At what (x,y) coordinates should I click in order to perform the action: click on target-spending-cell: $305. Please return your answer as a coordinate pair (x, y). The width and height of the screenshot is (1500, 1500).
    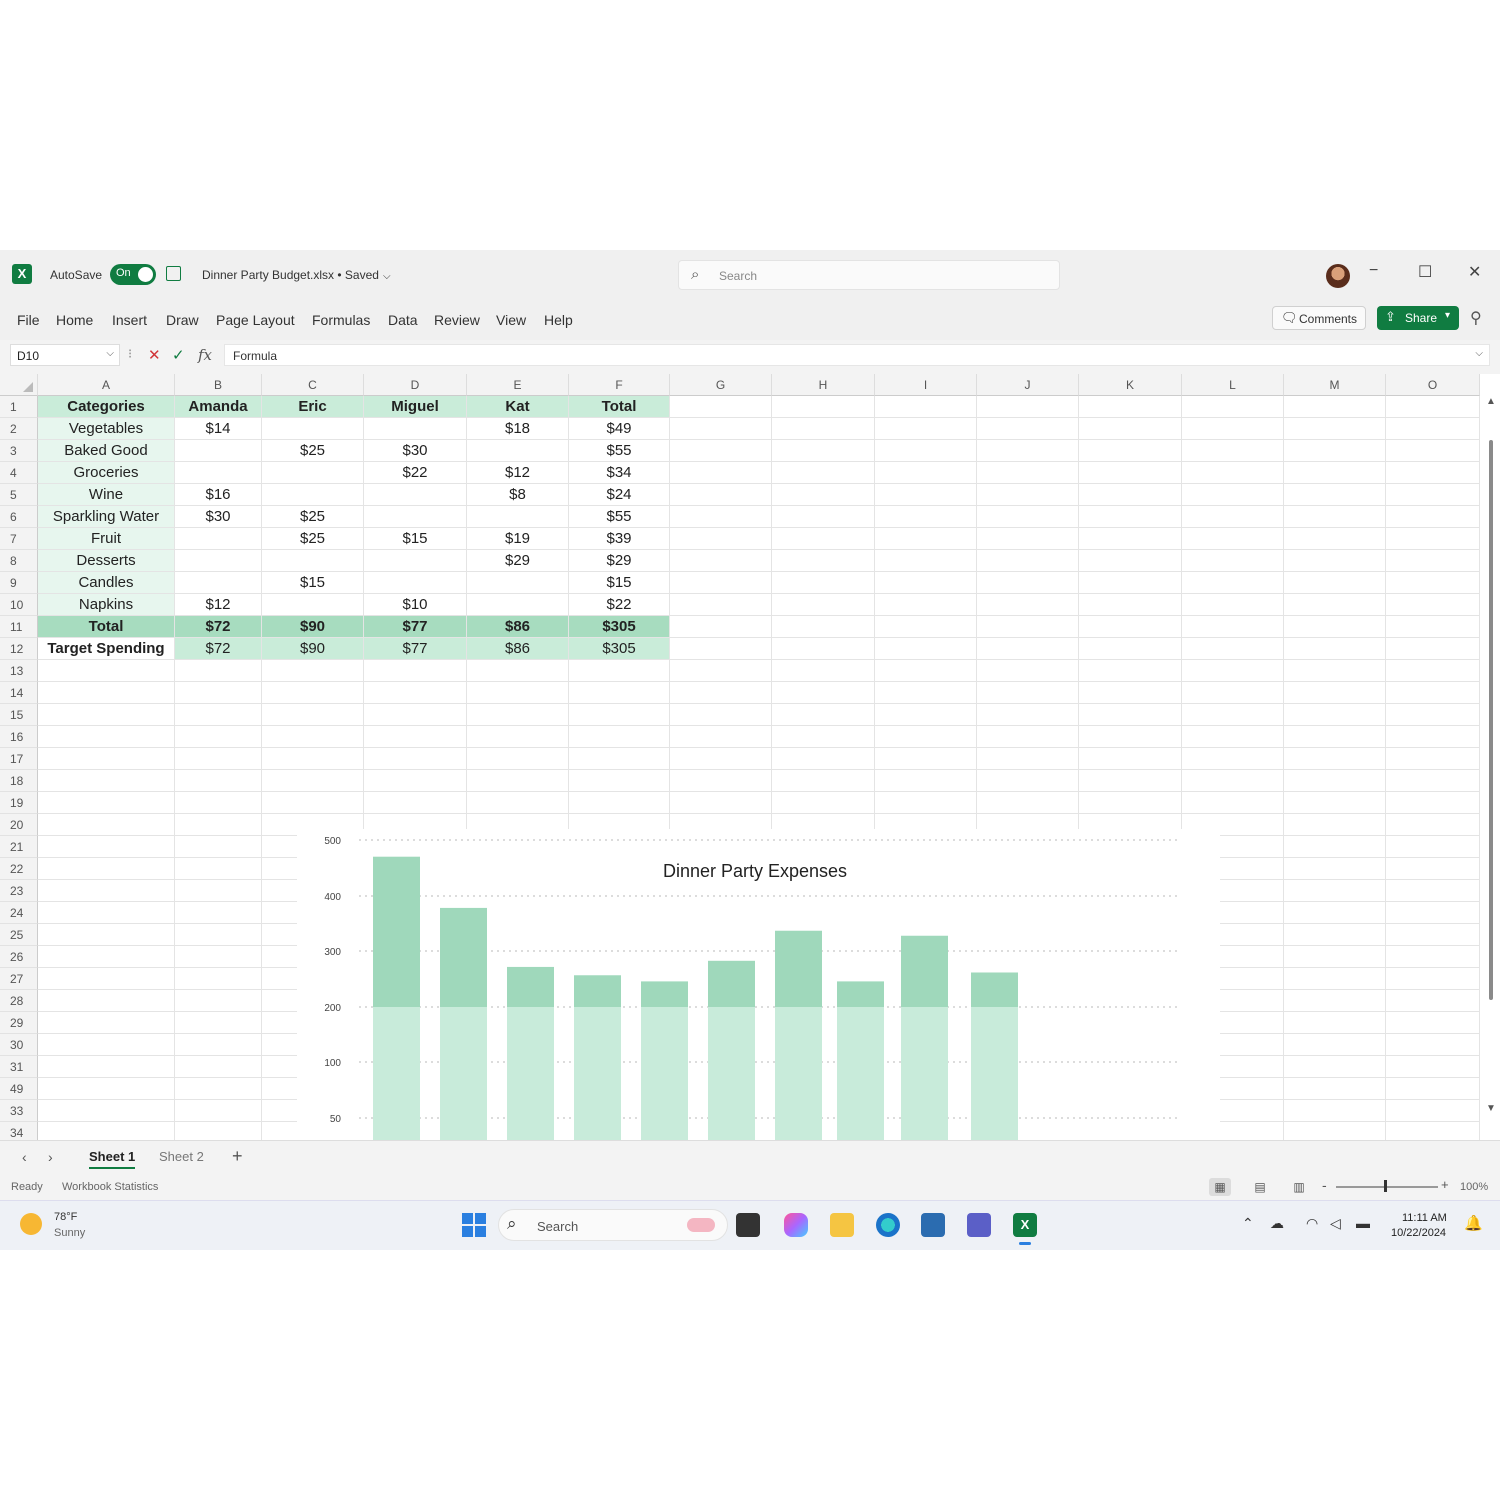
    Looking at the image, I should click on (619, 649).